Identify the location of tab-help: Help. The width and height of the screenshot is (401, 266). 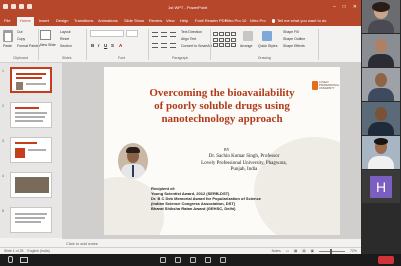
(184, 20).